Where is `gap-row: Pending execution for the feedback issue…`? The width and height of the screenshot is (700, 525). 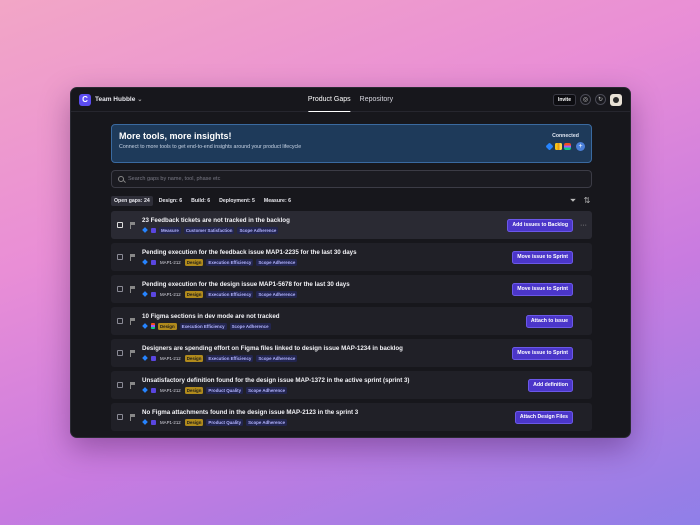 gap-row: Pending execution for the feedback issue… is located at coordinates (351, 257).